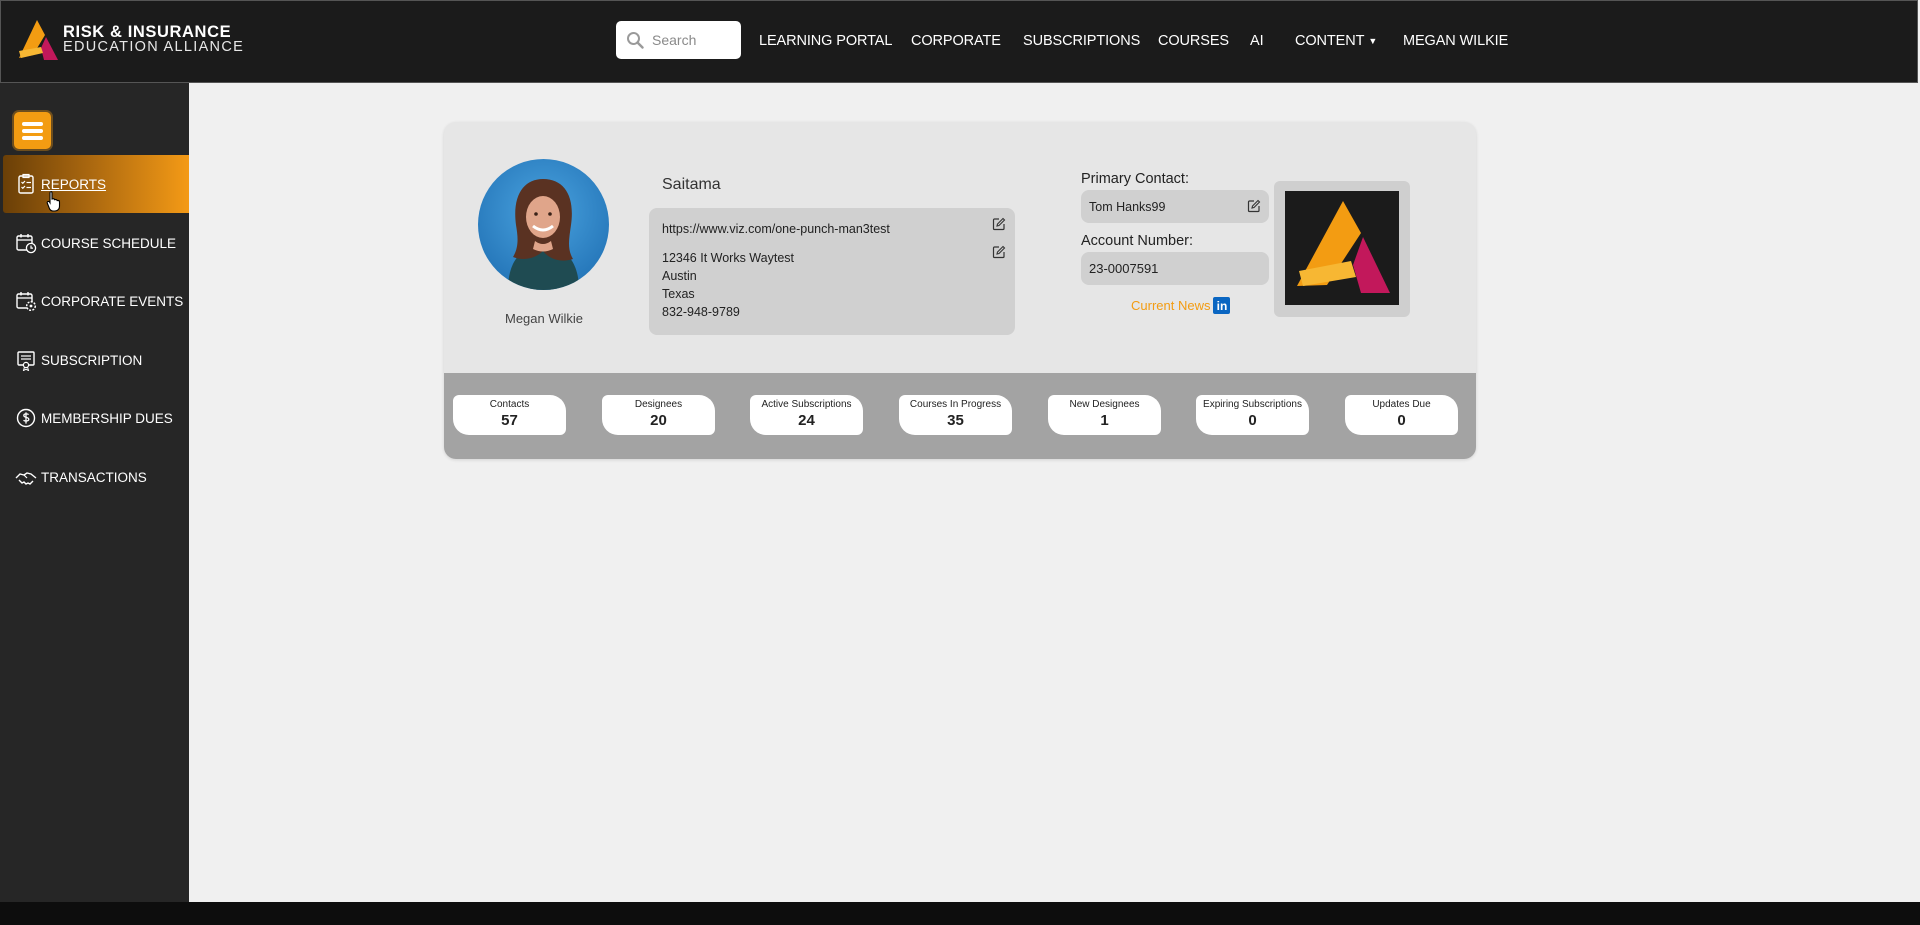 This screenshot has height=925, width=1920. I want to click on stat-value: 35, so click(955, 420).